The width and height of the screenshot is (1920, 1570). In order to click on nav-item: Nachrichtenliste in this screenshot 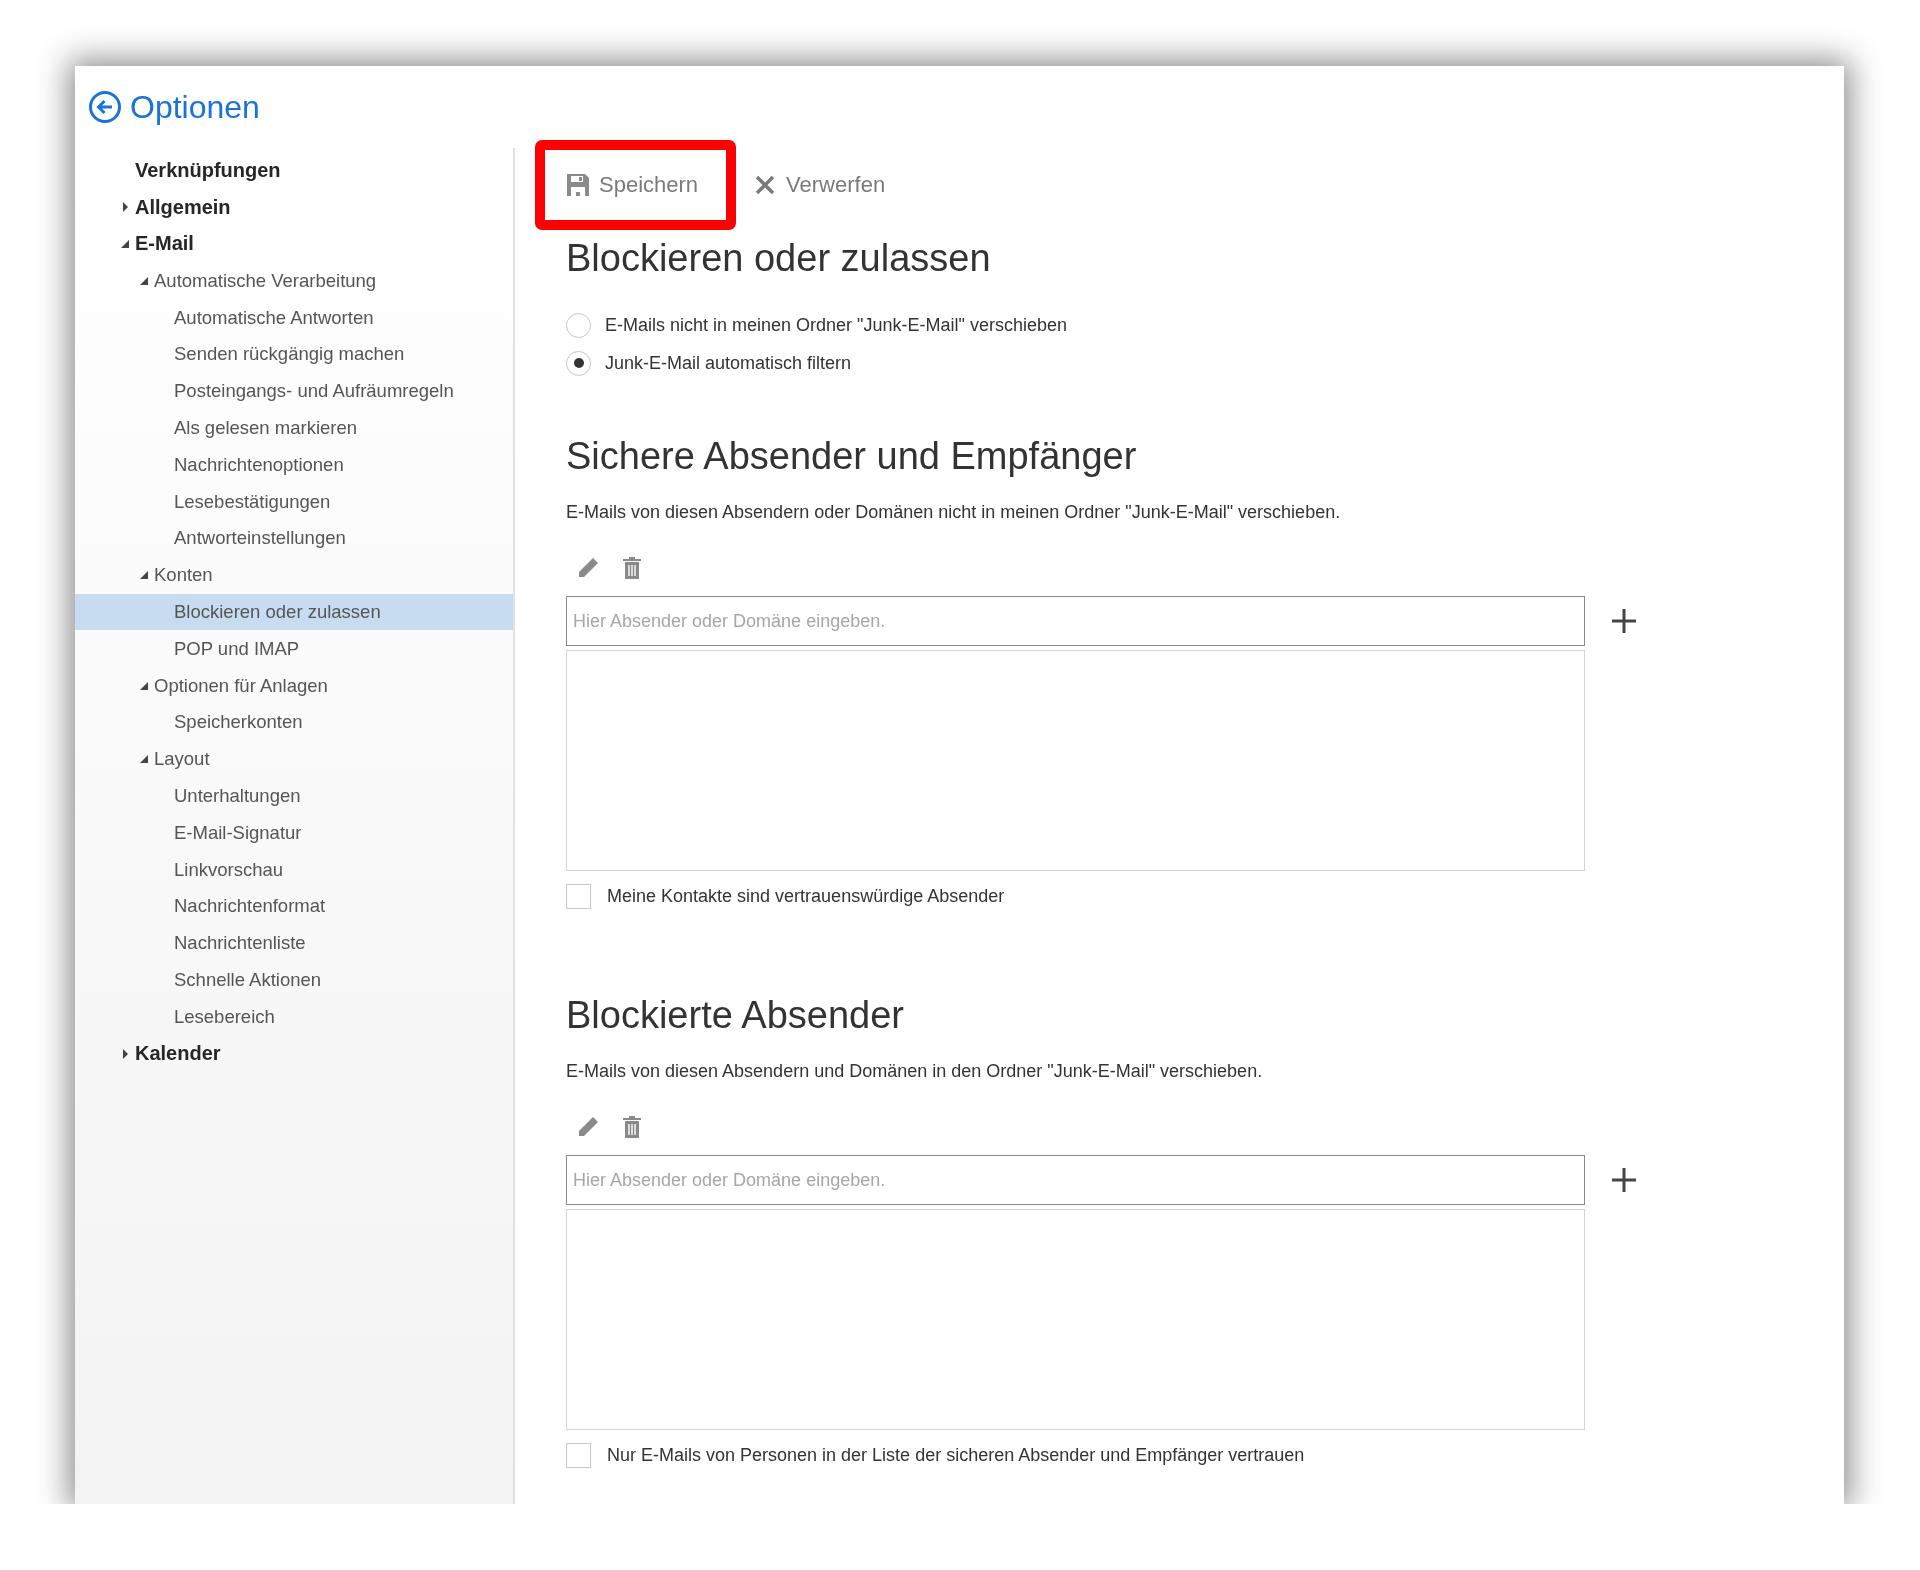, I will do `click(294, 943)`.